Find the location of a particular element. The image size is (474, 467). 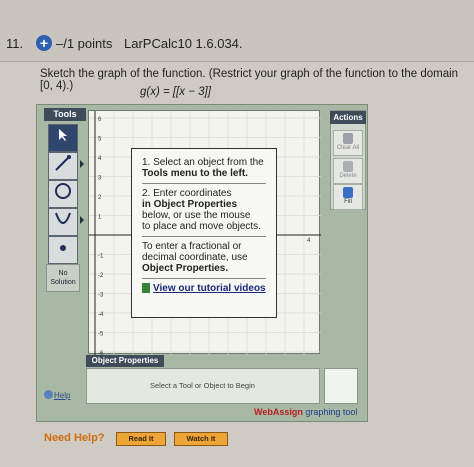

line-segment-icon is located at coordinates (63, 163).